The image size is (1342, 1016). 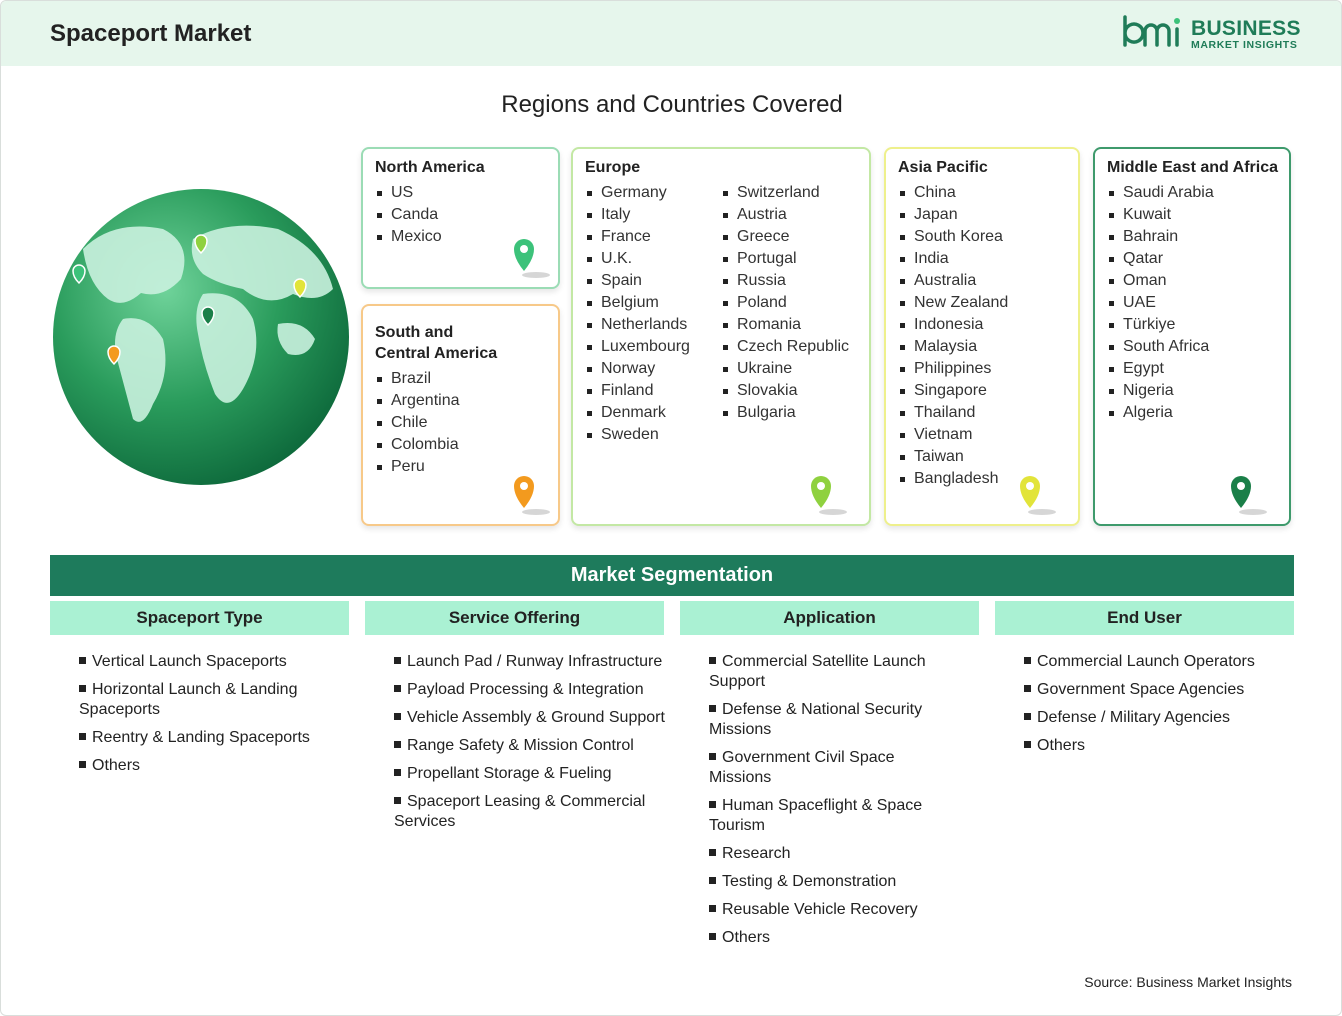 I want to click on segment-item: Human Spaceflight & Space Tourism, so click(x=834, y=816).